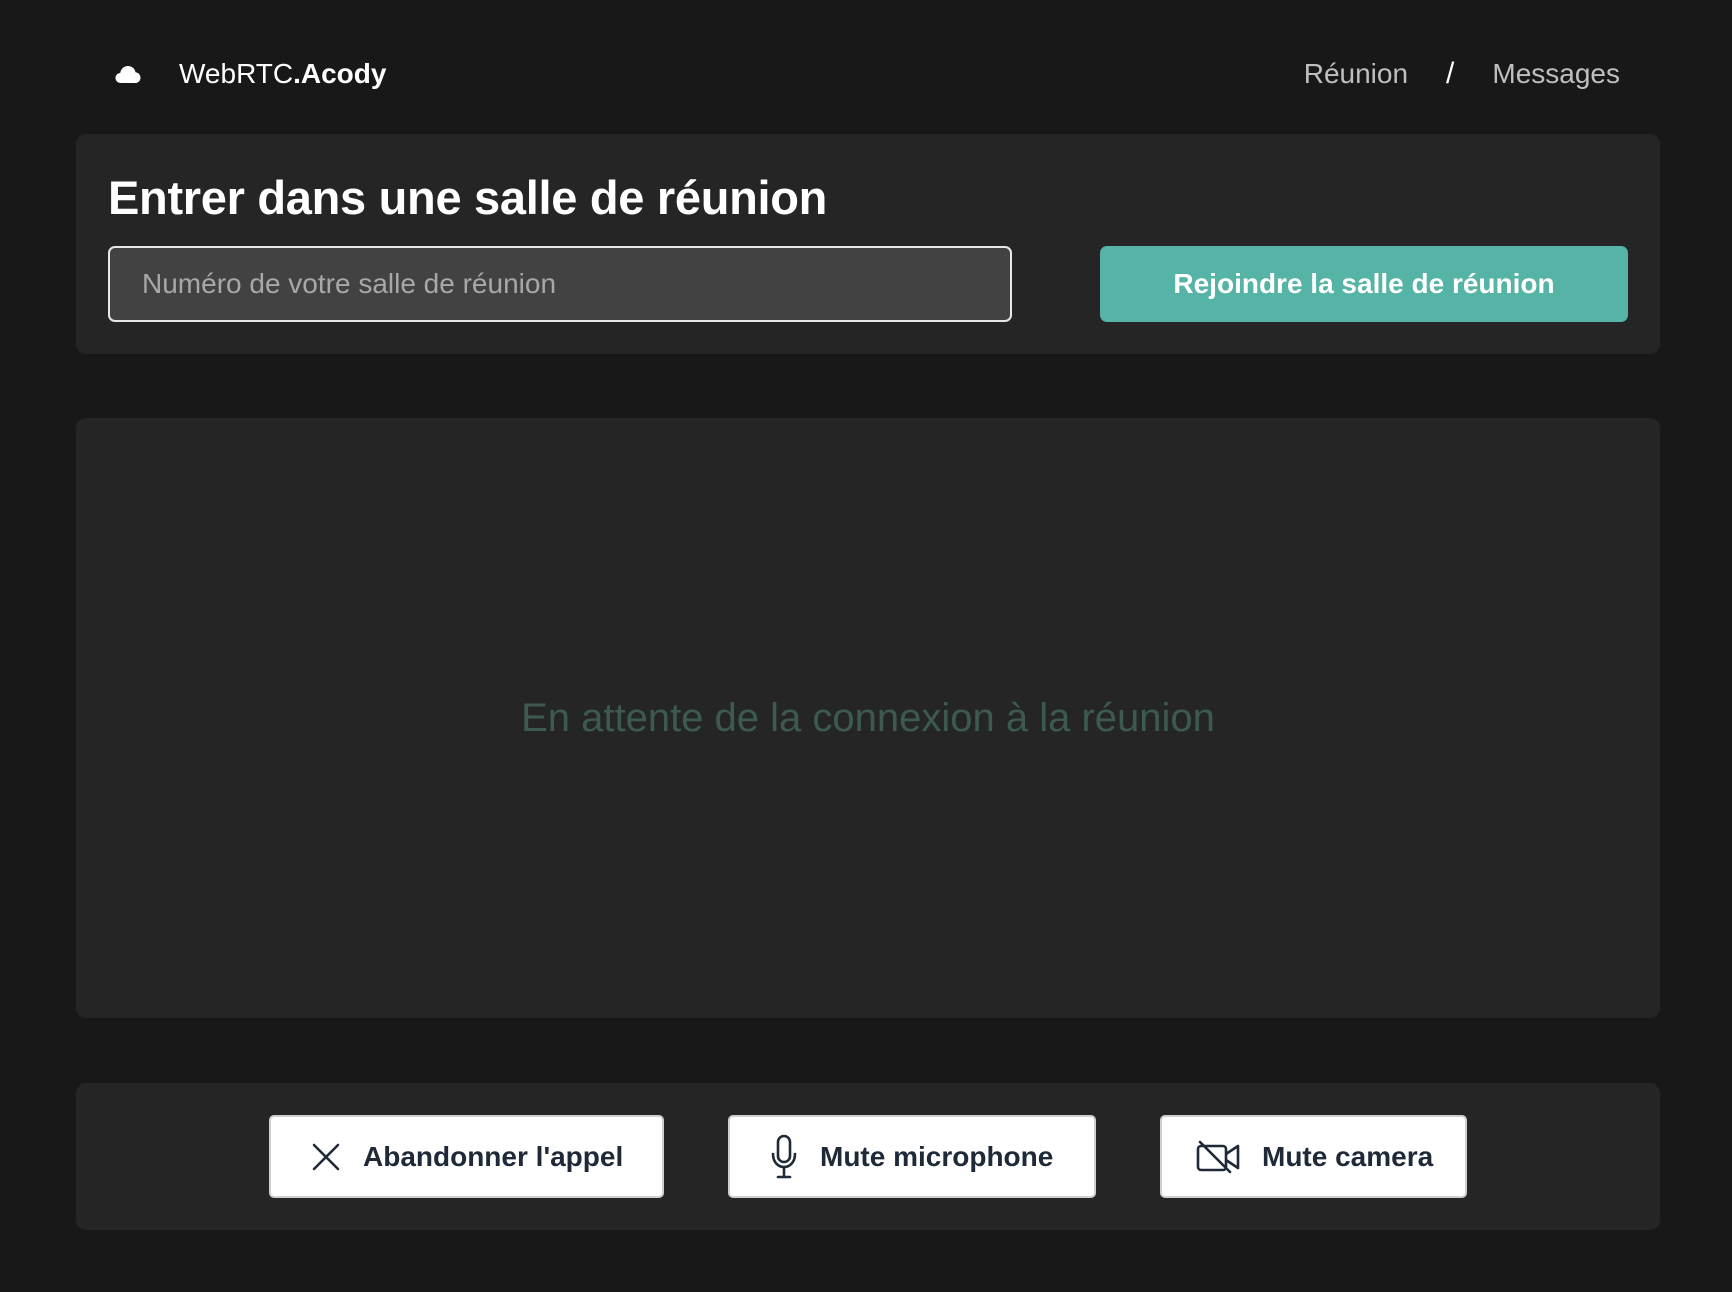  What do you see at coordinates (128, 74) in the screenshot?
I see `cloud-icon` at bounding box center [128, 74].